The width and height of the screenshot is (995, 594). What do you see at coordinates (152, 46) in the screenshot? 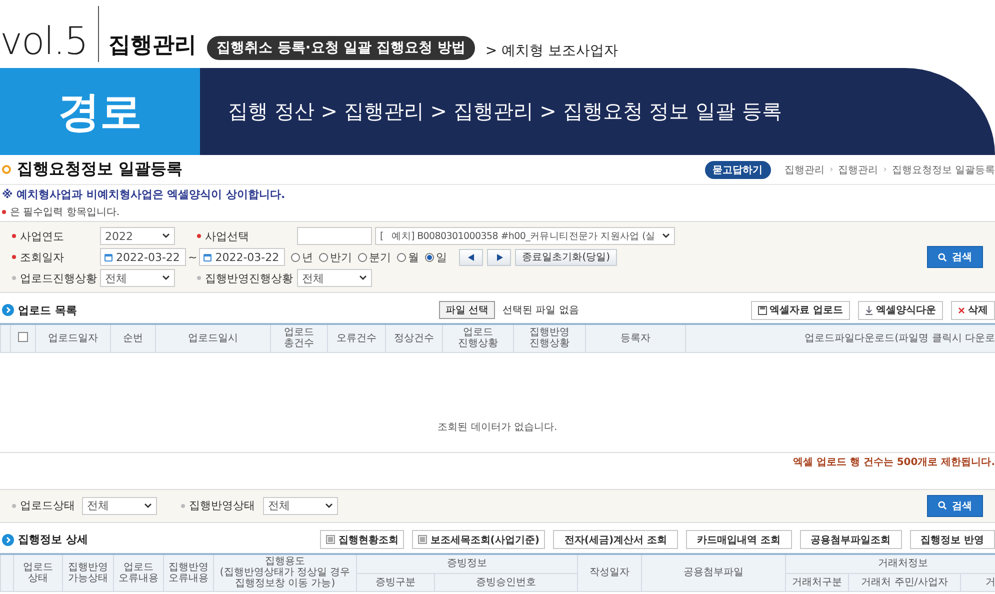
I see `section-title: 집행관리` at bounding box center [152, 46].